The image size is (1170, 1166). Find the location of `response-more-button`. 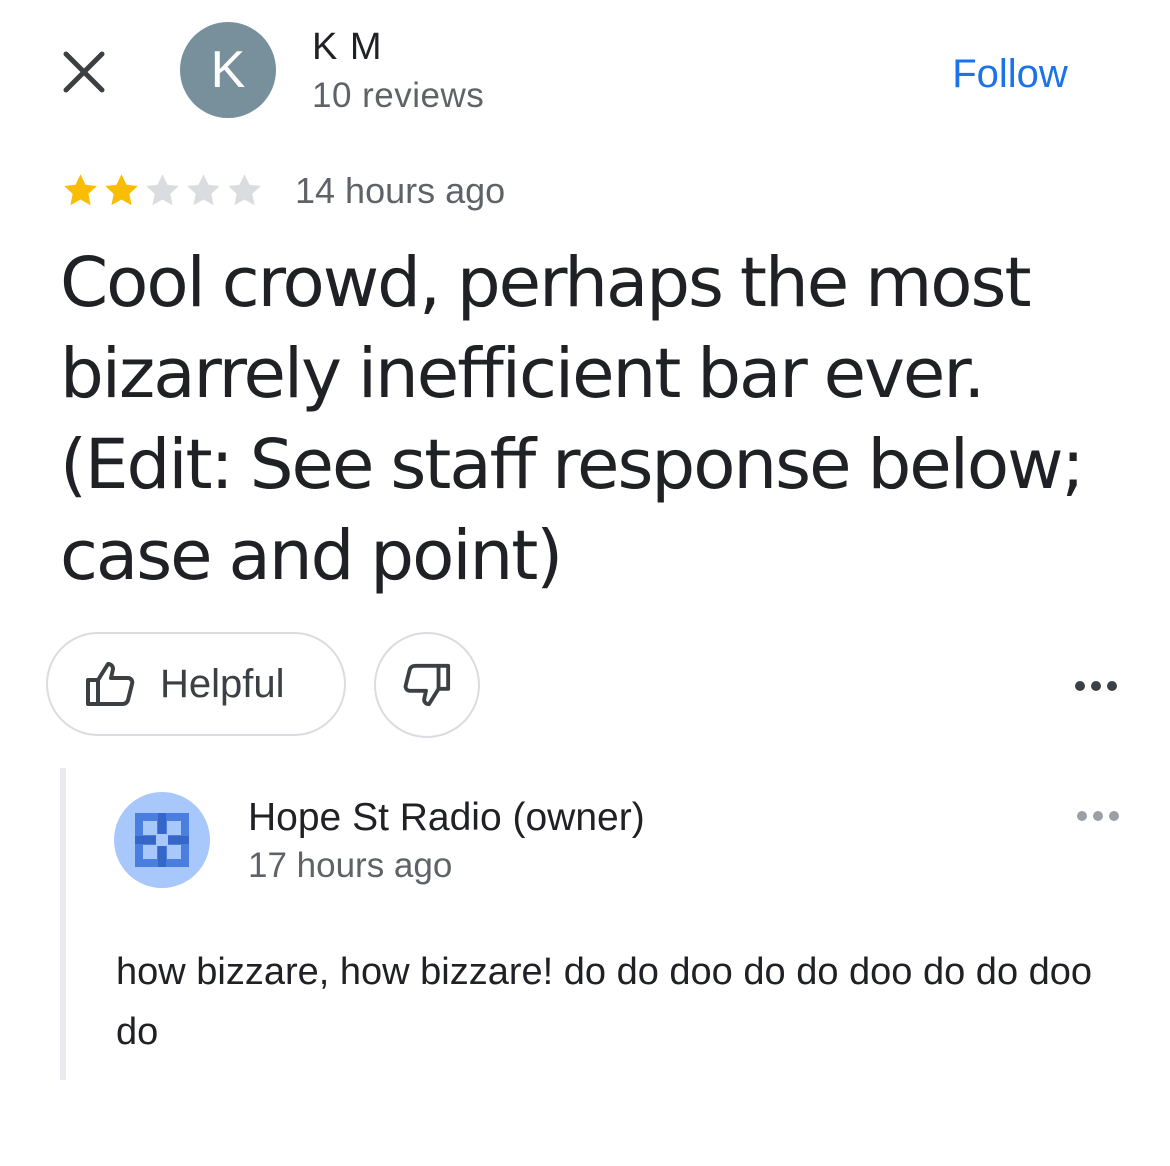

response-more-button is located at coordinates (1098, 816).